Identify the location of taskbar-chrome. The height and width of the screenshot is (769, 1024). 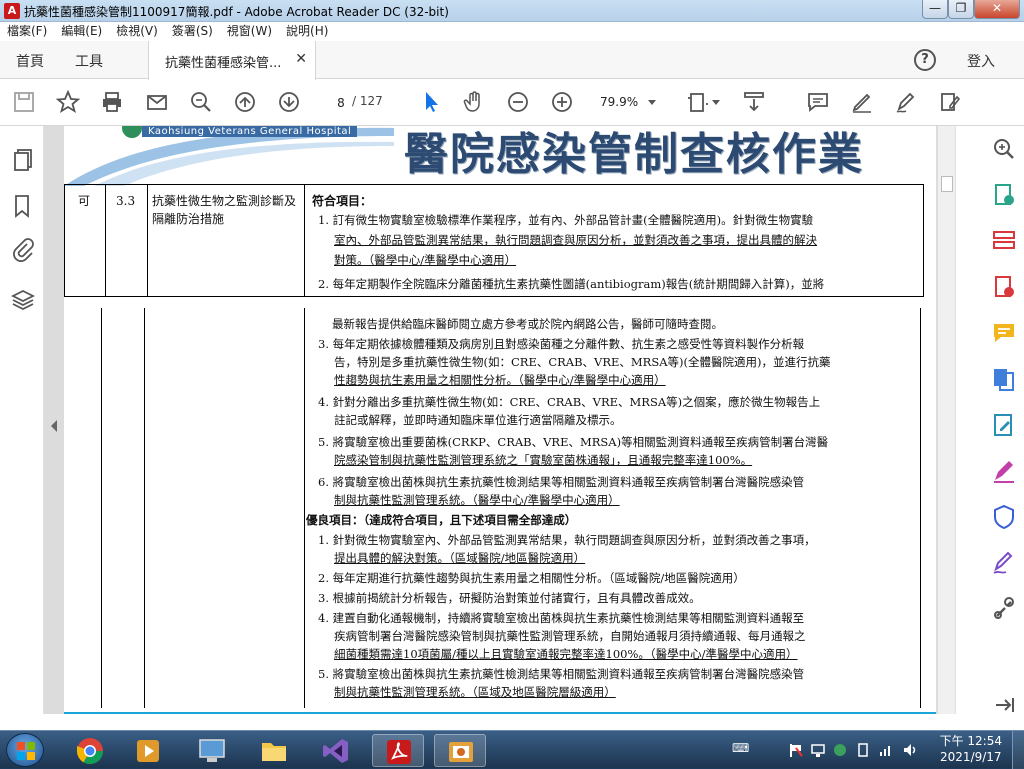
(90, 750).